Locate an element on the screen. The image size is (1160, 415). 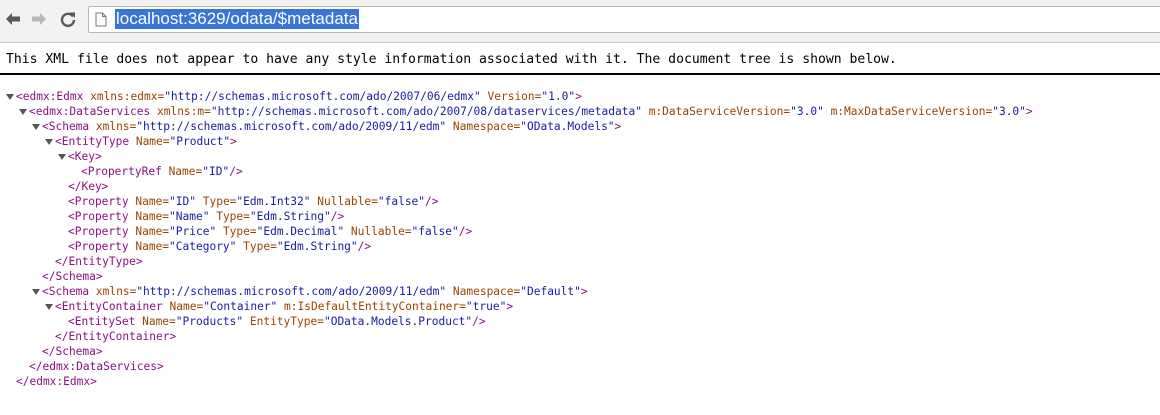
xml-tag: </edmx:Edmx> is located at coordinates (56, 381).